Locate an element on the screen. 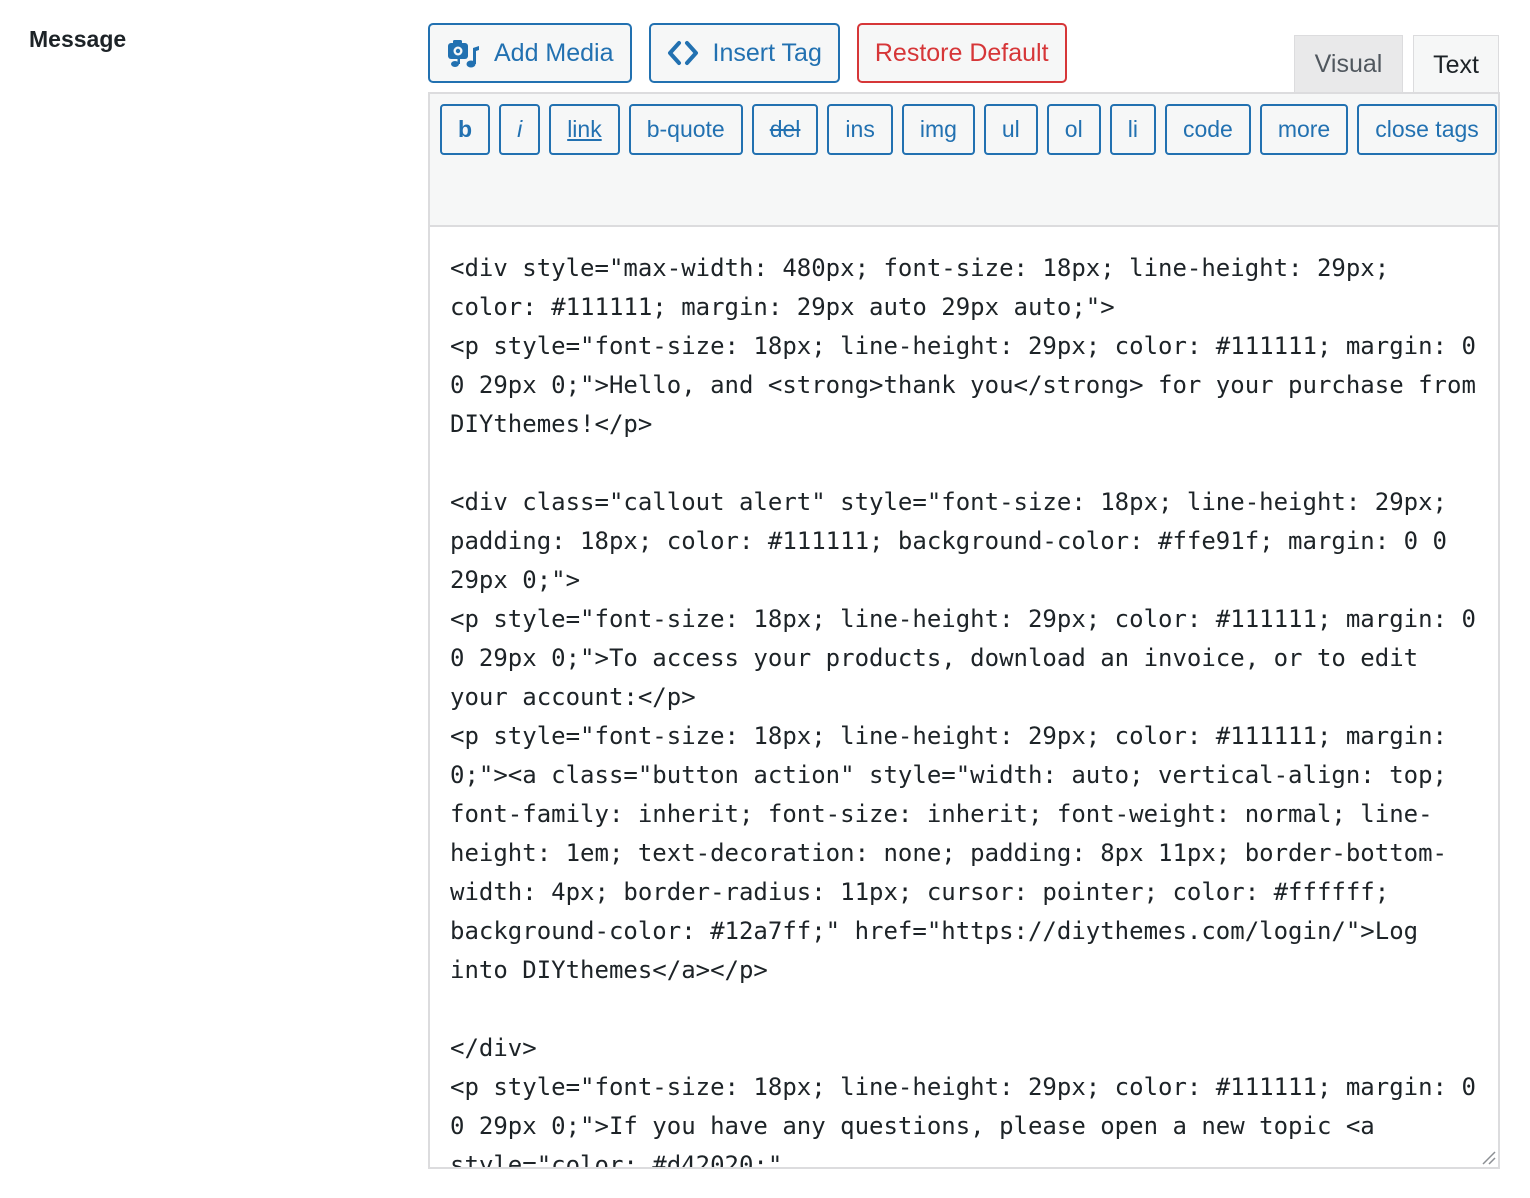 This screenshot has height=1198, width=1530. editor-tabs: Visual Text is located at coordinates (1396, 64).